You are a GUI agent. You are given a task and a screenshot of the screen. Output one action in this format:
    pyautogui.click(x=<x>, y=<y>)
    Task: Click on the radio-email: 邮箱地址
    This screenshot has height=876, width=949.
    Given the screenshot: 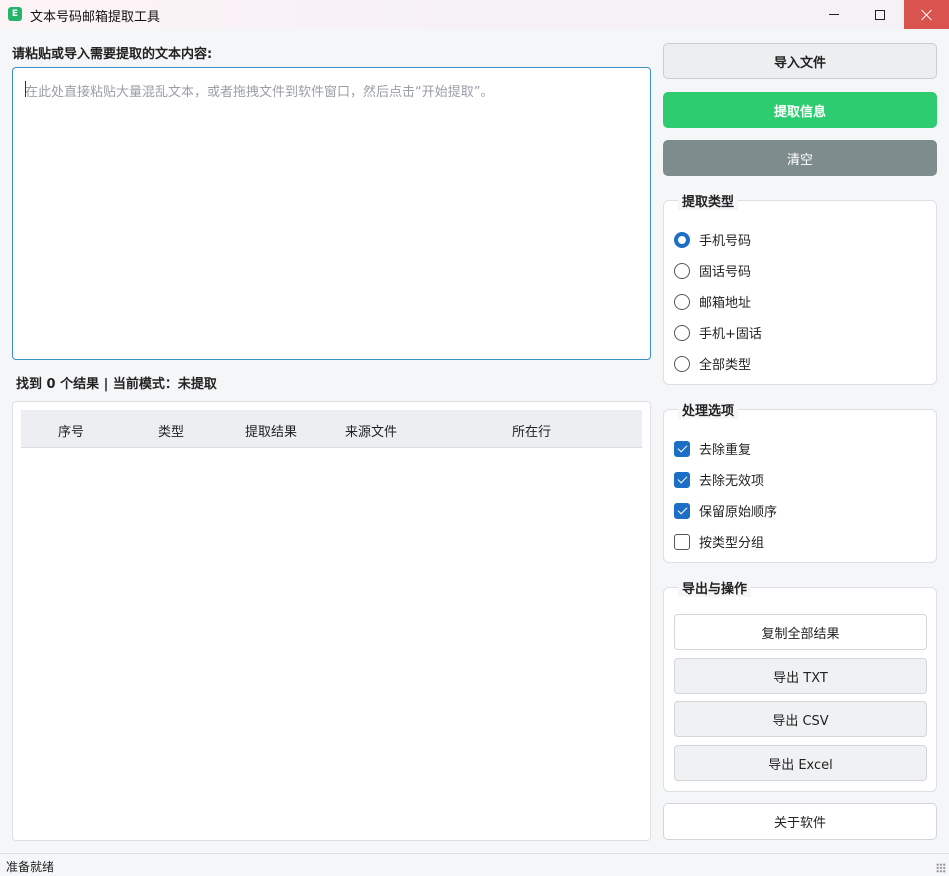 What is the action you would take?
    pyautogui.click(x=712, y=301)
    